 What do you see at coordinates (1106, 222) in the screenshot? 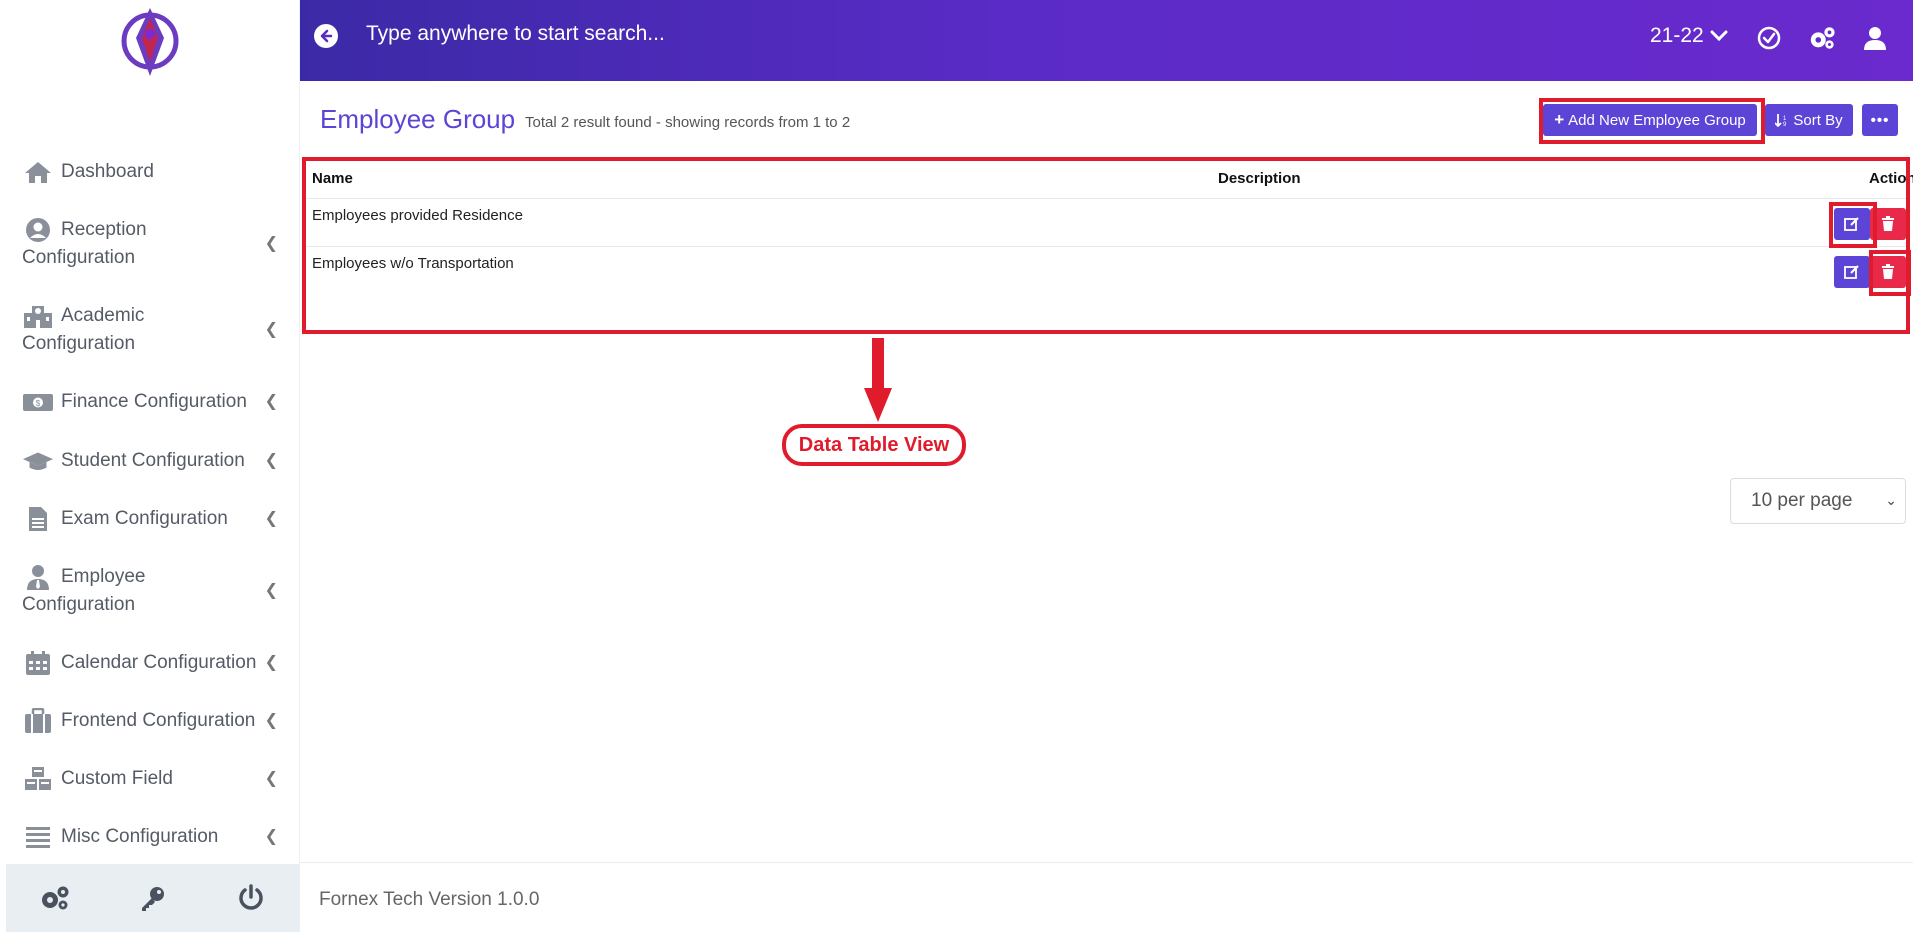
I see `table-row: Employees provided Residence` at bounding box center [1106, 222].